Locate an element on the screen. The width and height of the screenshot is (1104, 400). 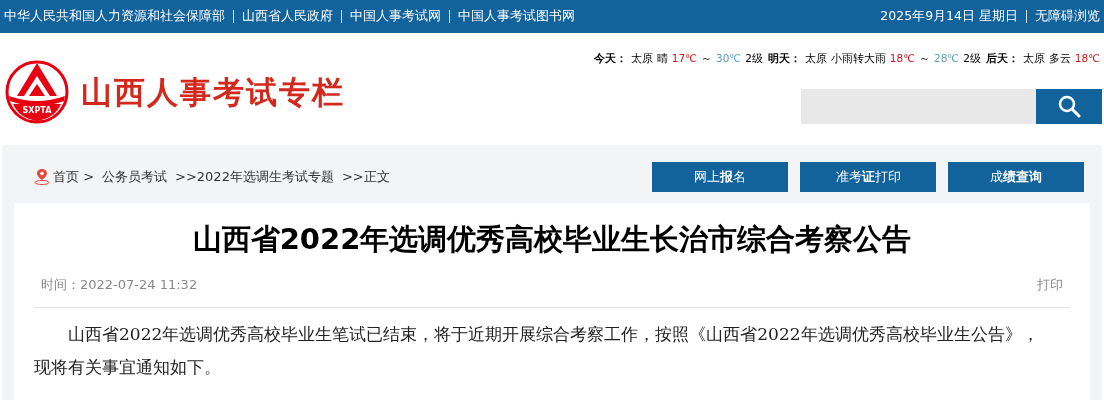
site-title: 山西人事考试专栏 is located at coordinates (213, 92).